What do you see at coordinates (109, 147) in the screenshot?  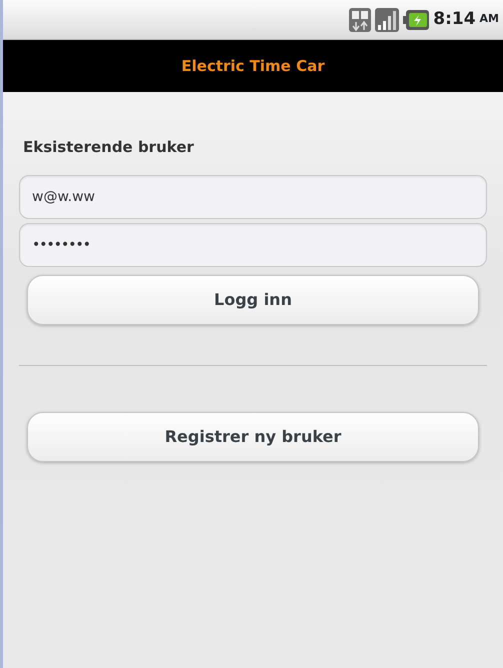 I see `section-heading: Eksisterende bruker` at bounding box center [109, 147].